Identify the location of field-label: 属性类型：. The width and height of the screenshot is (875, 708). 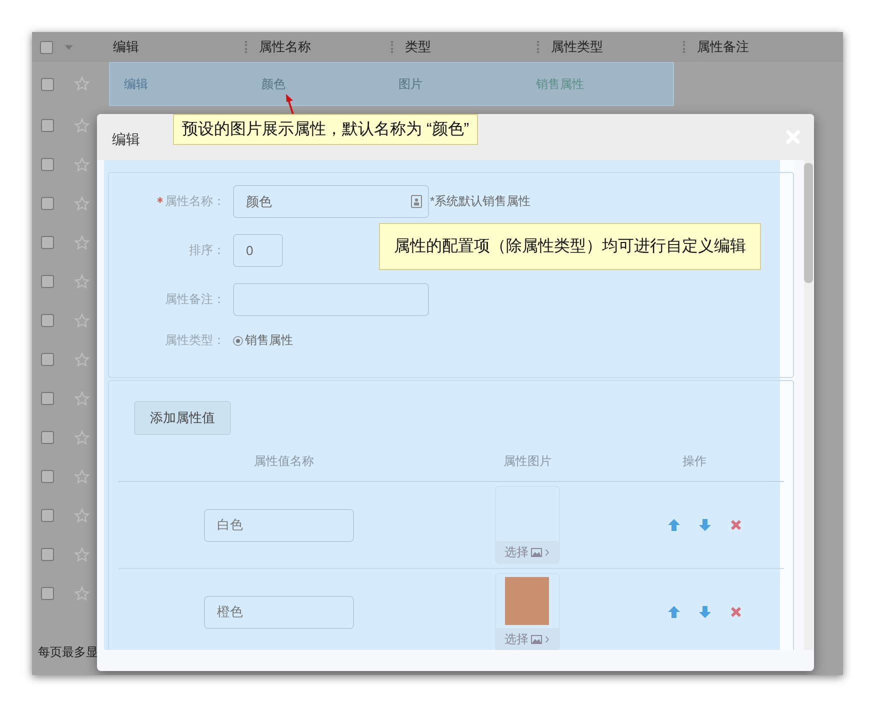
(195, 340).